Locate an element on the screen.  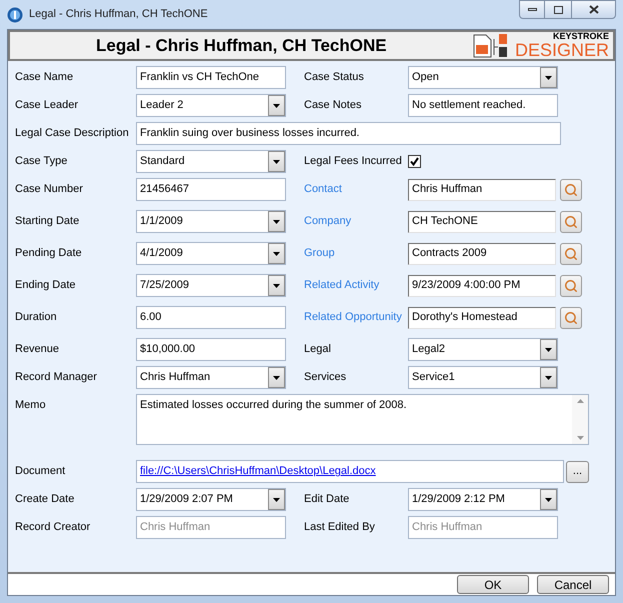
text-field: 9/23/2009 4:00:00 PM is located at coordinates (482, 285).